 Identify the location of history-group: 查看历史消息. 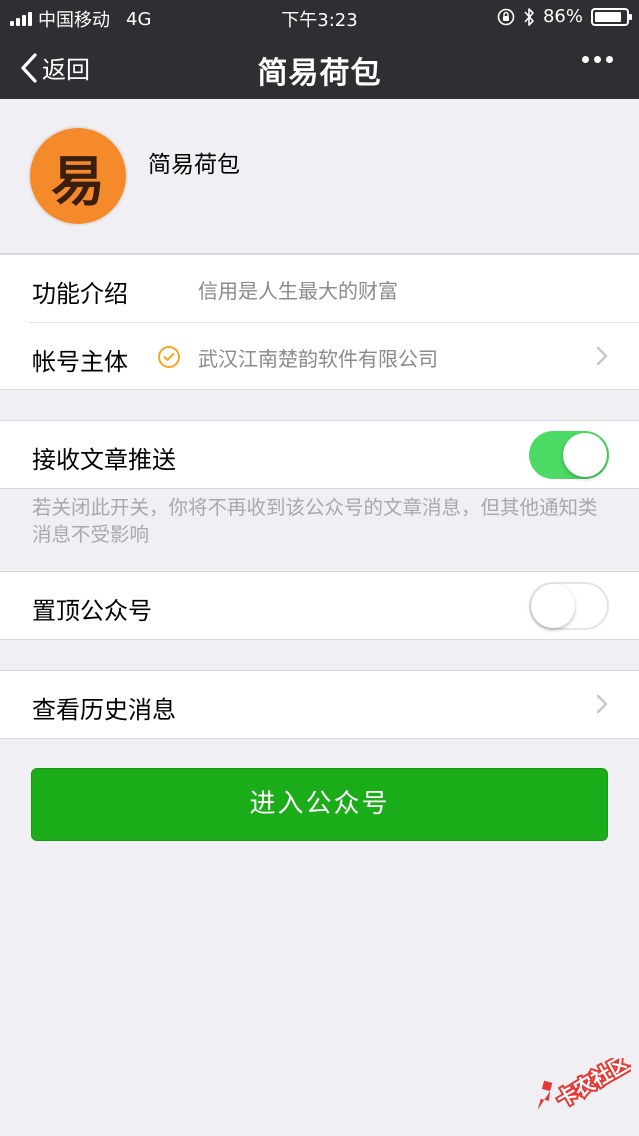
(319, 704).